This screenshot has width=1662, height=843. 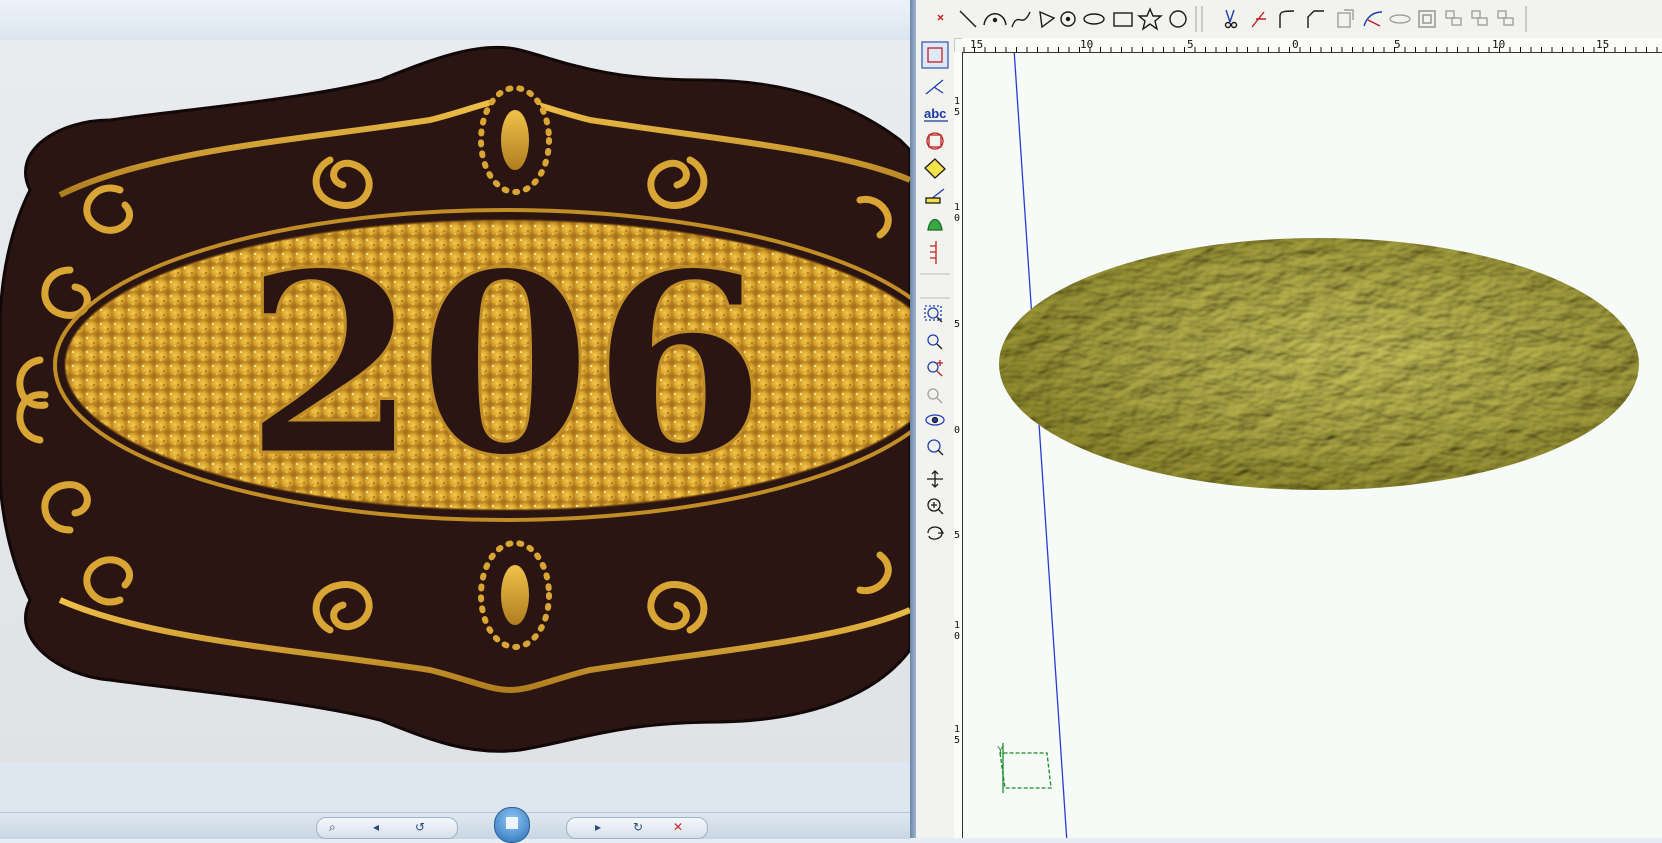 What do you see at coordinates (935, 55) in the screenshot?
I see `select-icon` at bounding box center [935, 55].